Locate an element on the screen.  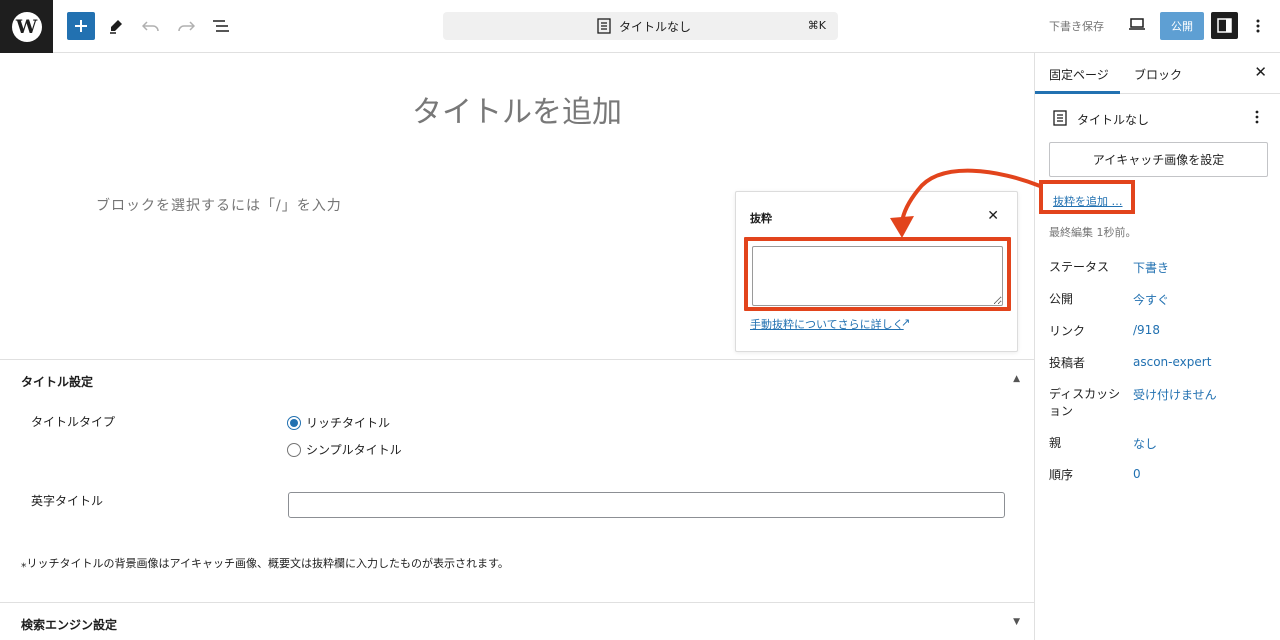
settings-sidebar-toggle is located at coordinates (1224, 25).